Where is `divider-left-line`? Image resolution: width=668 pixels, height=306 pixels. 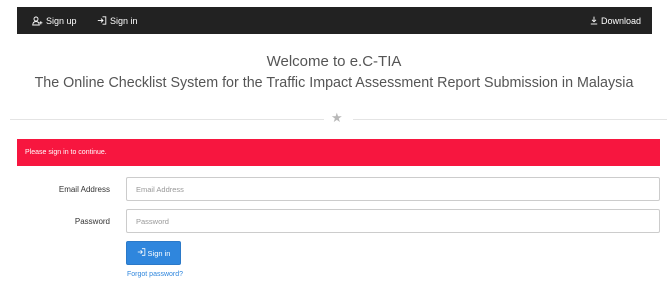 divider-left-line is located at coordinates (167, 119).